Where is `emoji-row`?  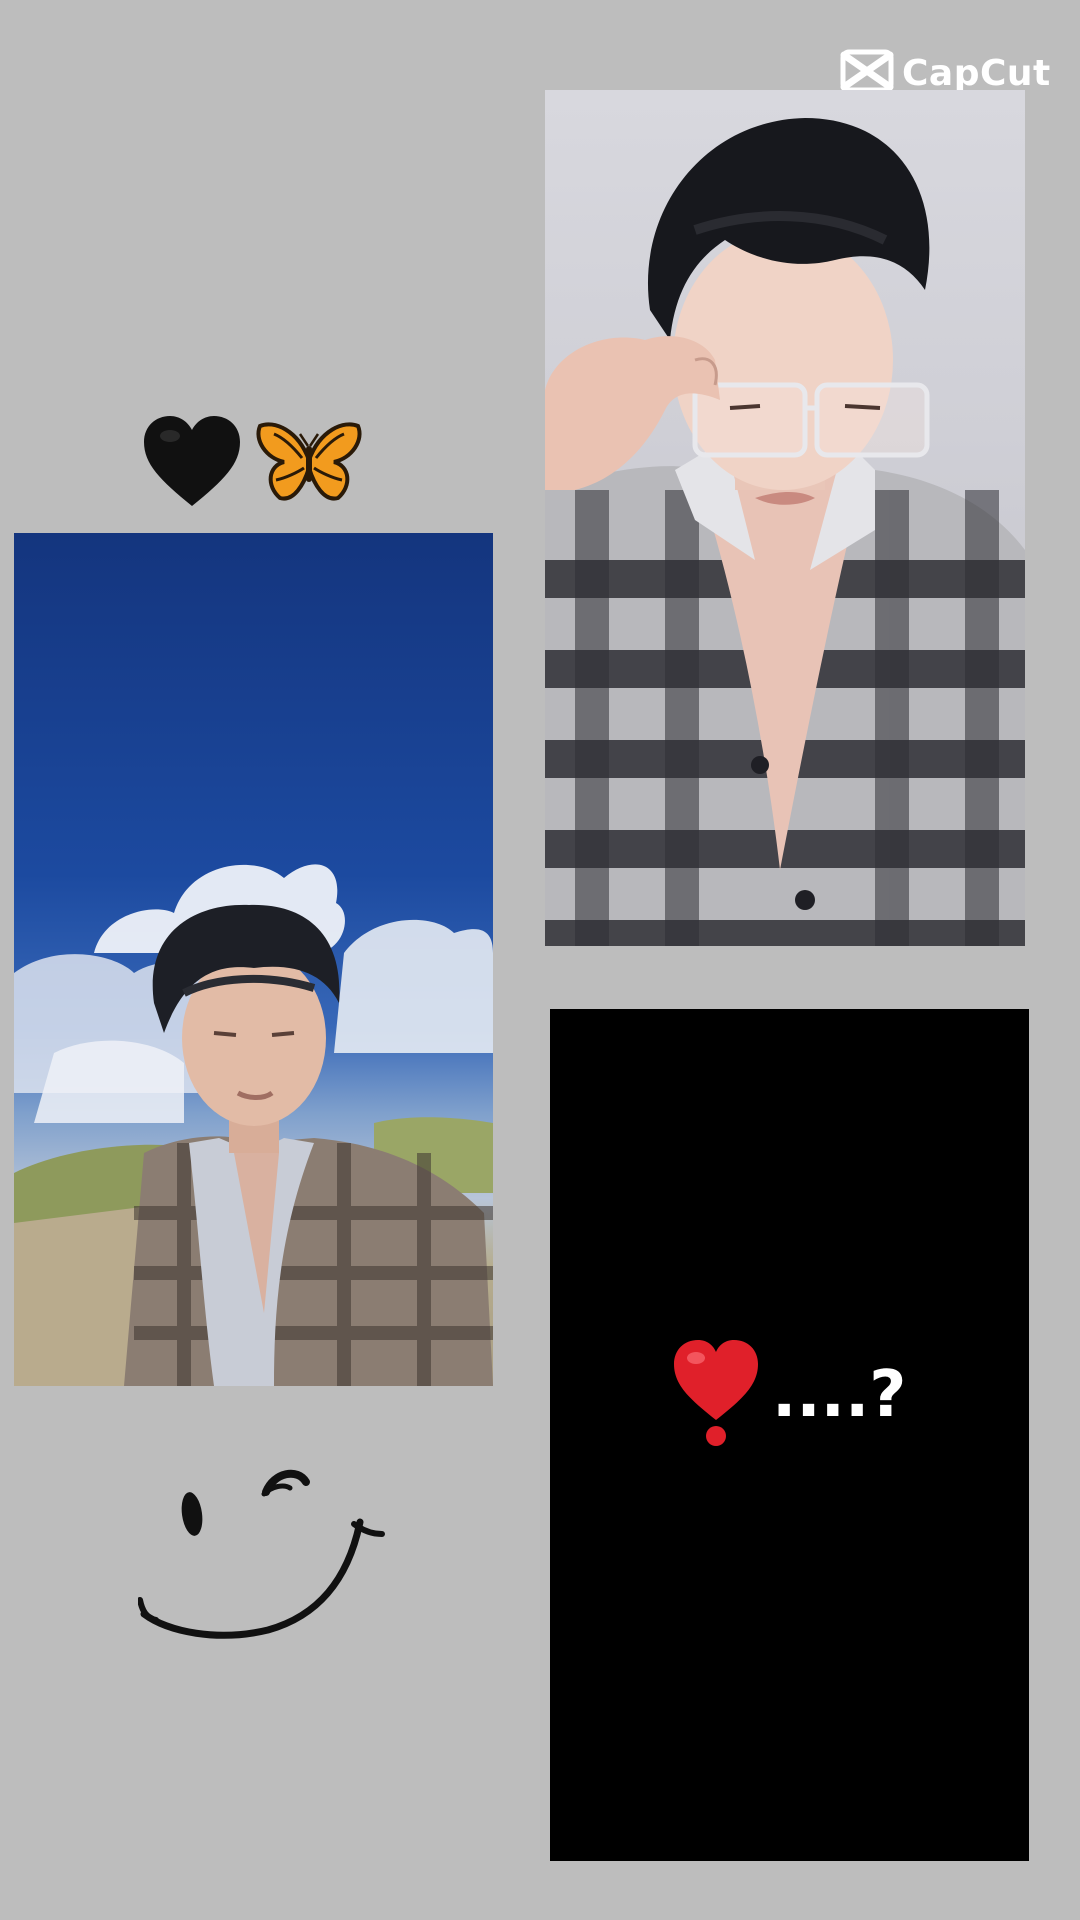
emoji-row is located at coordinates (260, 464).